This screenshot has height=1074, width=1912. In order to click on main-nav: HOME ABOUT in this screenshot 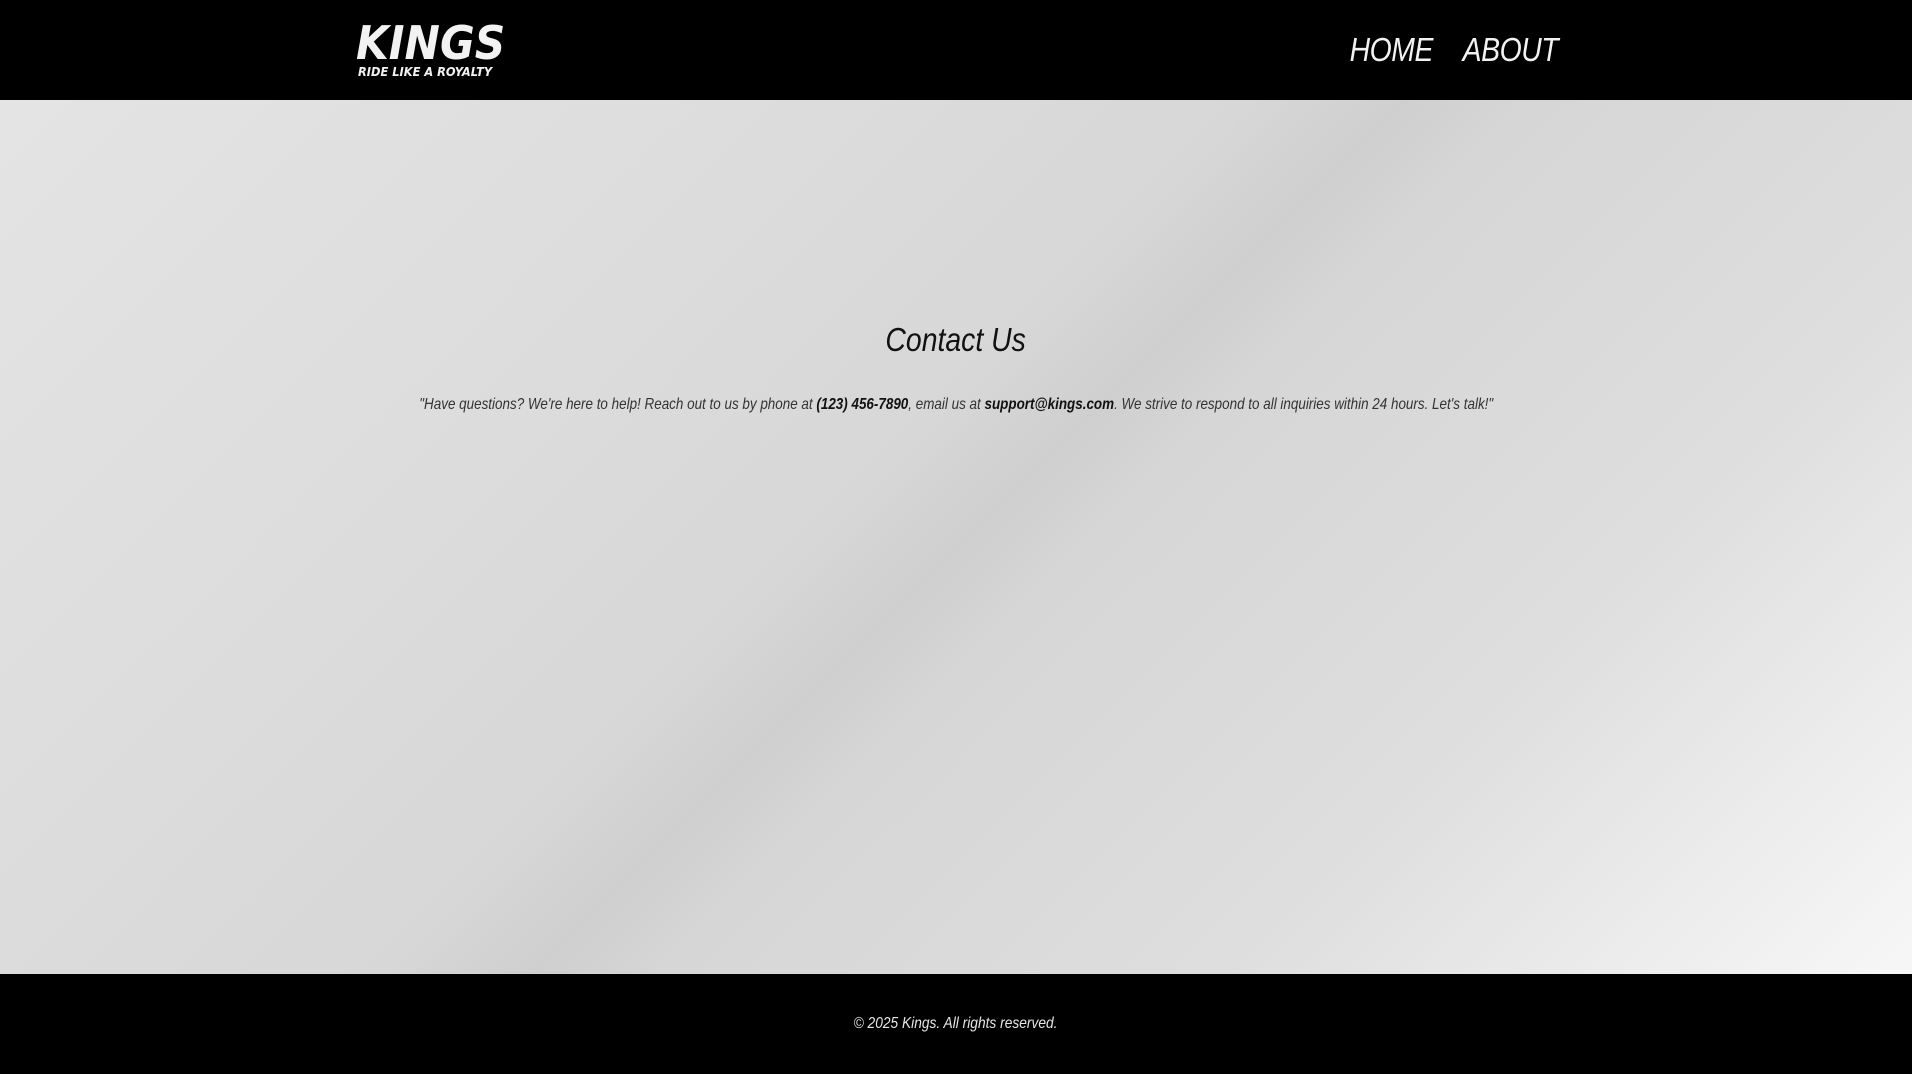, I will do `click(1447, 50)`.